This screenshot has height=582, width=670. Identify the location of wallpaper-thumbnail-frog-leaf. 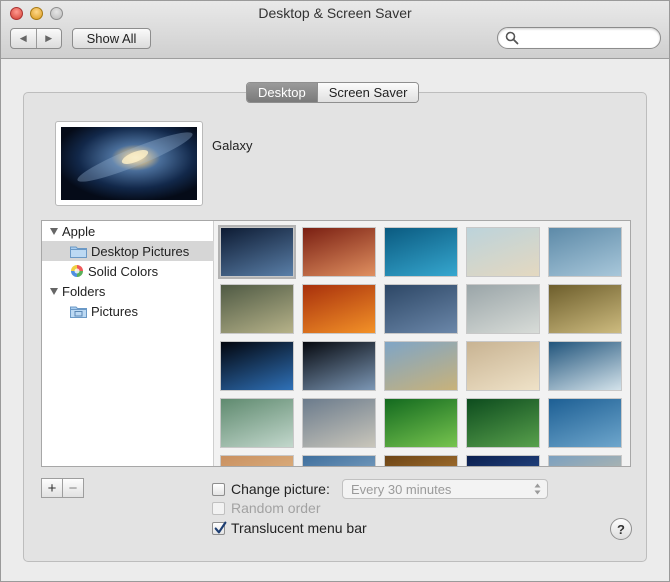
(421, 423).